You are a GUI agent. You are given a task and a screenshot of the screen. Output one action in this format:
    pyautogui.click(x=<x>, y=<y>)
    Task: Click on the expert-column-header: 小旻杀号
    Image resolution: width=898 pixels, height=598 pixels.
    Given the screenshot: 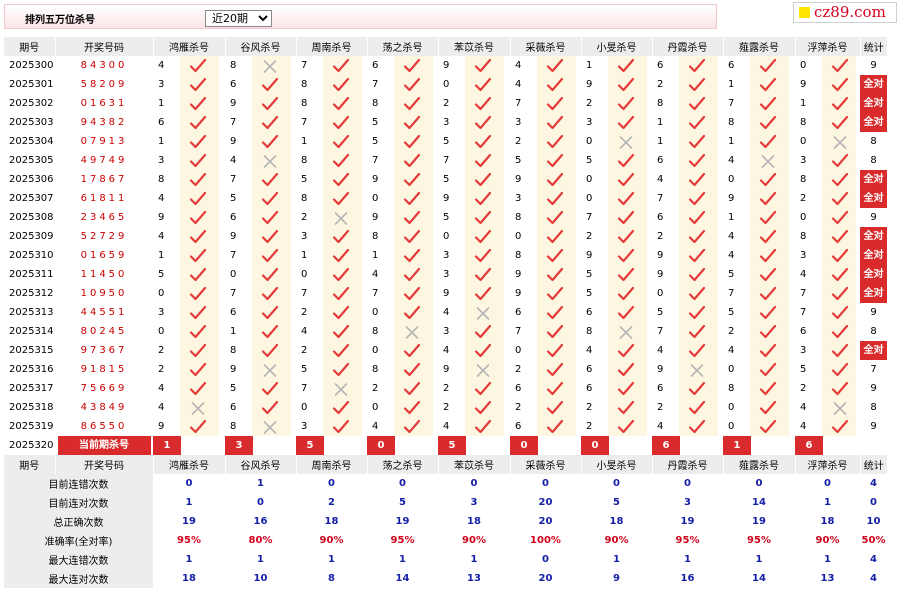 What is the action you would take?
    pyautogui.click(x=617, y=46)
    